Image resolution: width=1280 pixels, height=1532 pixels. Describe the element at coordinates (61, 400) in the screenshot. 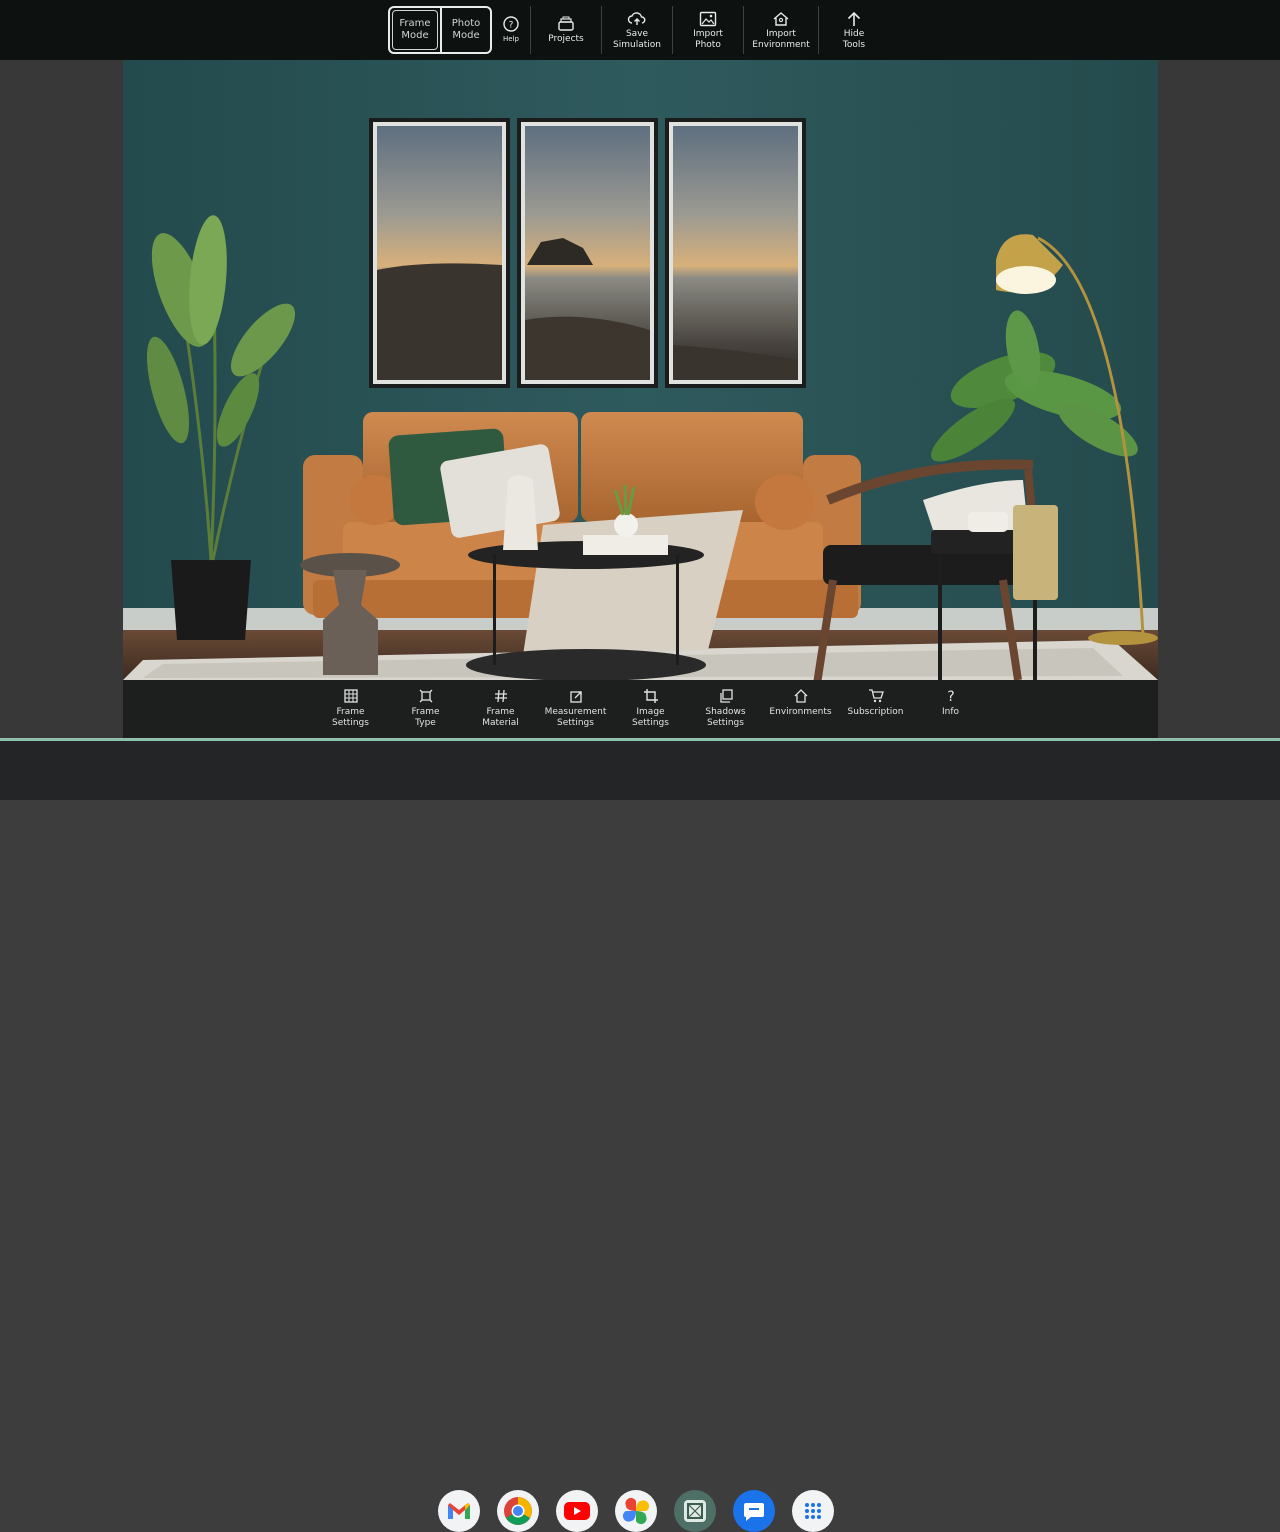

I see `left-gutter` at that location.